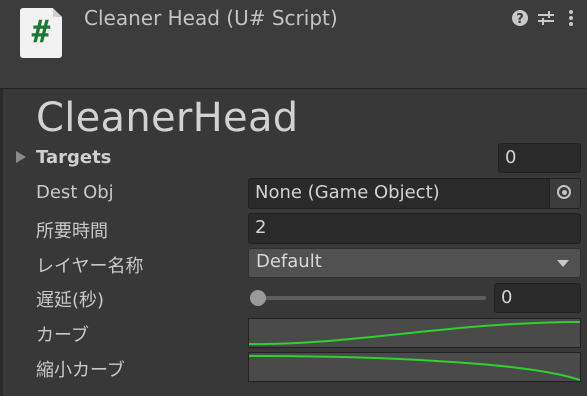 The width and height of the screenshot is (587, 396). I want to click on delay-value-field: 0, so click(537, 298).